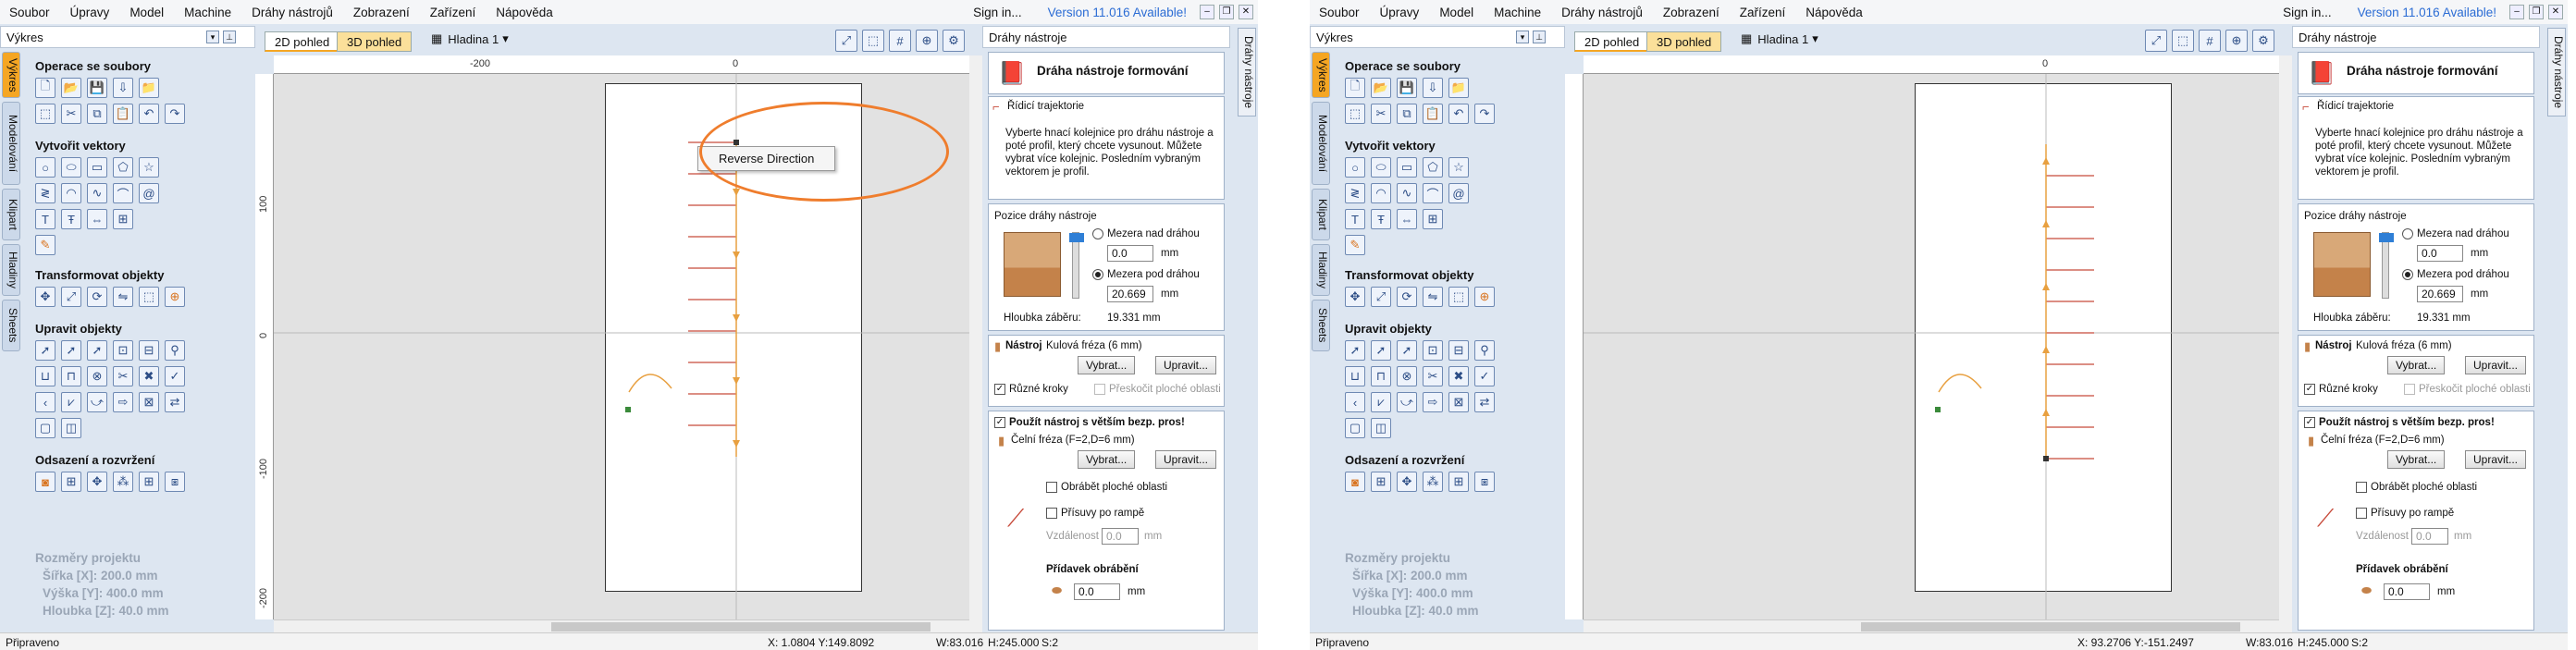 The image size is (2576, 650). What do you see at coordinates (123, 297) in the screenshot?
I see `mirror-icon: ⇋` at bounding box center [123, 297].